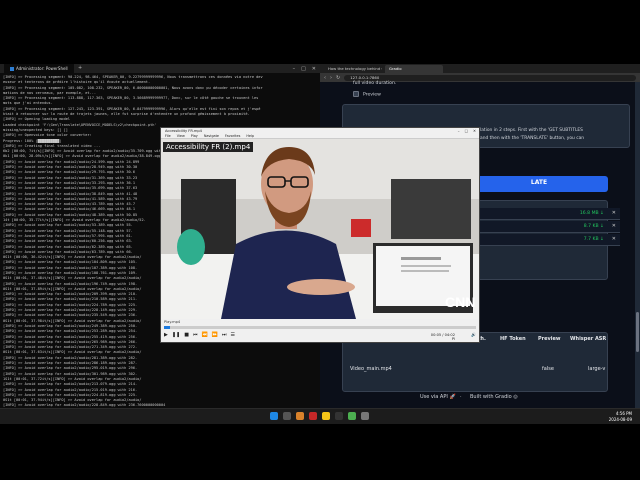 The width and height of the screenshot is (640, 480). What do you see at coordinates (372, 95) in the screenshot?
I see `preview-label: Preview` at bounding box center [372, 95].